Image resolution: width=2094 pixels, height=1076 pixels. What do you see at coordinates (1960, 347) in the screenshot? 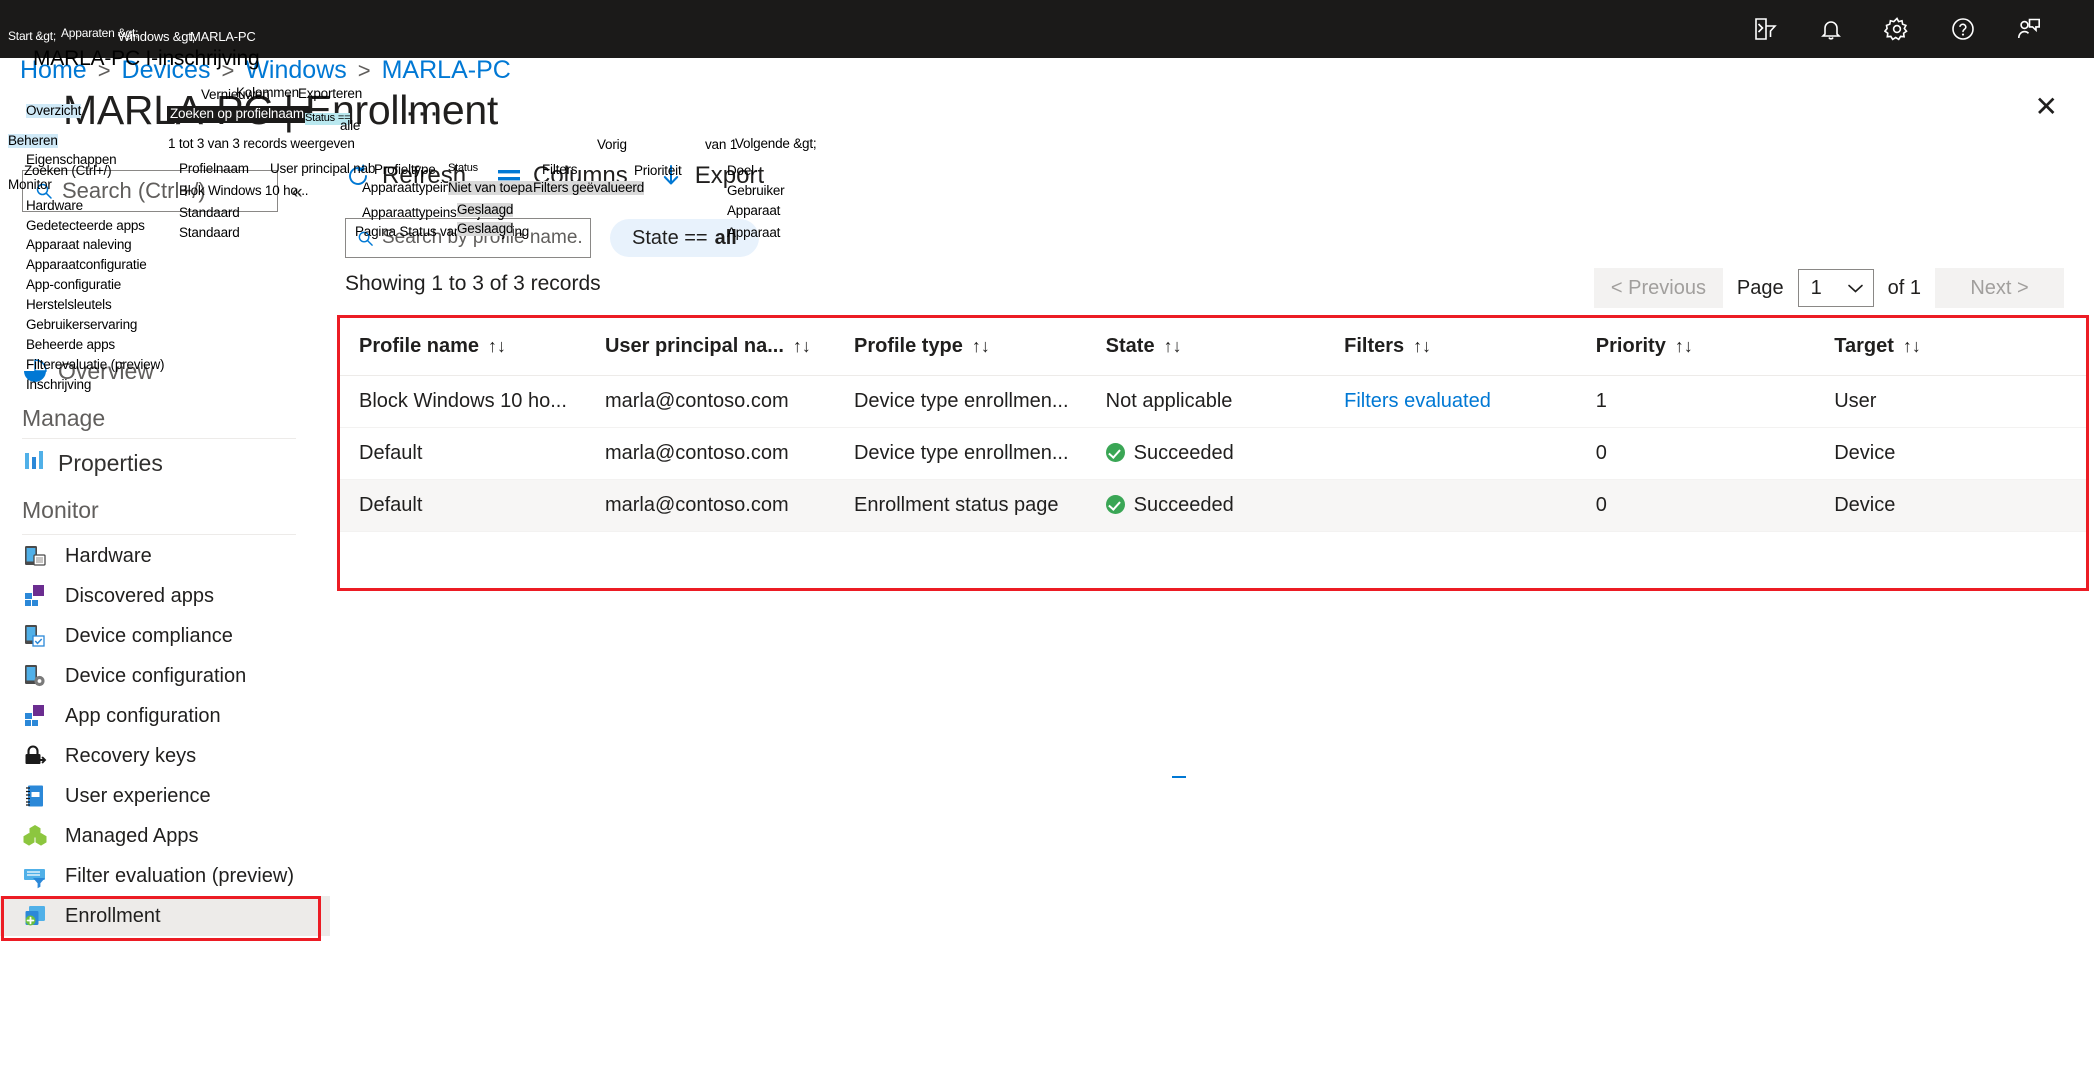
I see `column-header-target: Target ↑↓` at bounding box center [1960, 347].